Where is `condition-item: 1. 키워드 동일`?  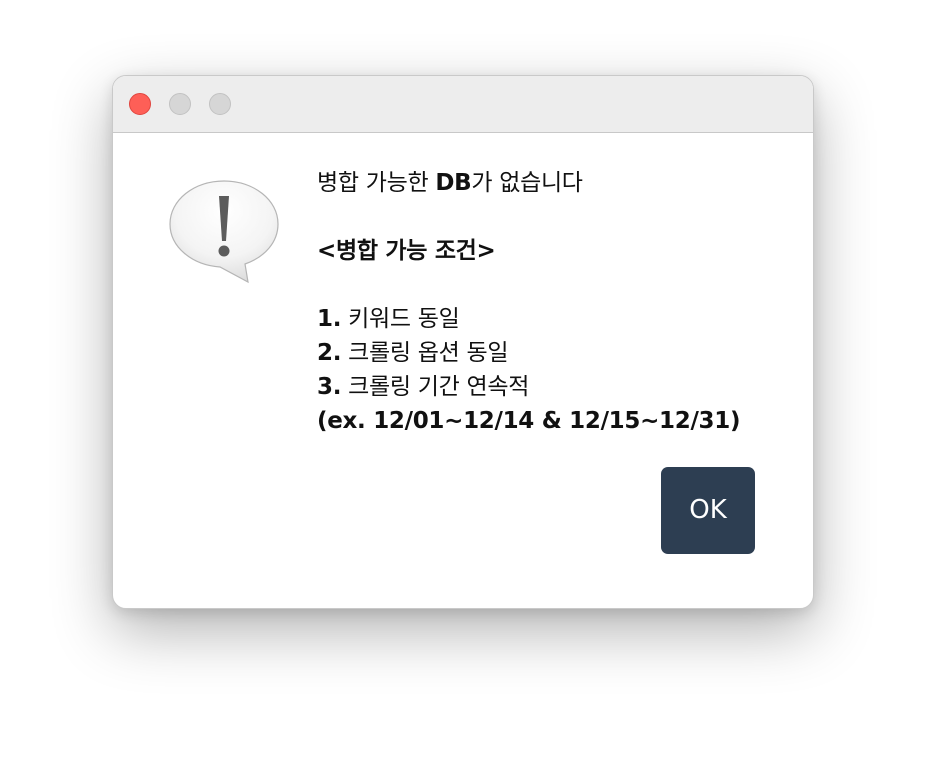
condition-item: 1. 키워드 동일 is located at coordinates (388, 319).